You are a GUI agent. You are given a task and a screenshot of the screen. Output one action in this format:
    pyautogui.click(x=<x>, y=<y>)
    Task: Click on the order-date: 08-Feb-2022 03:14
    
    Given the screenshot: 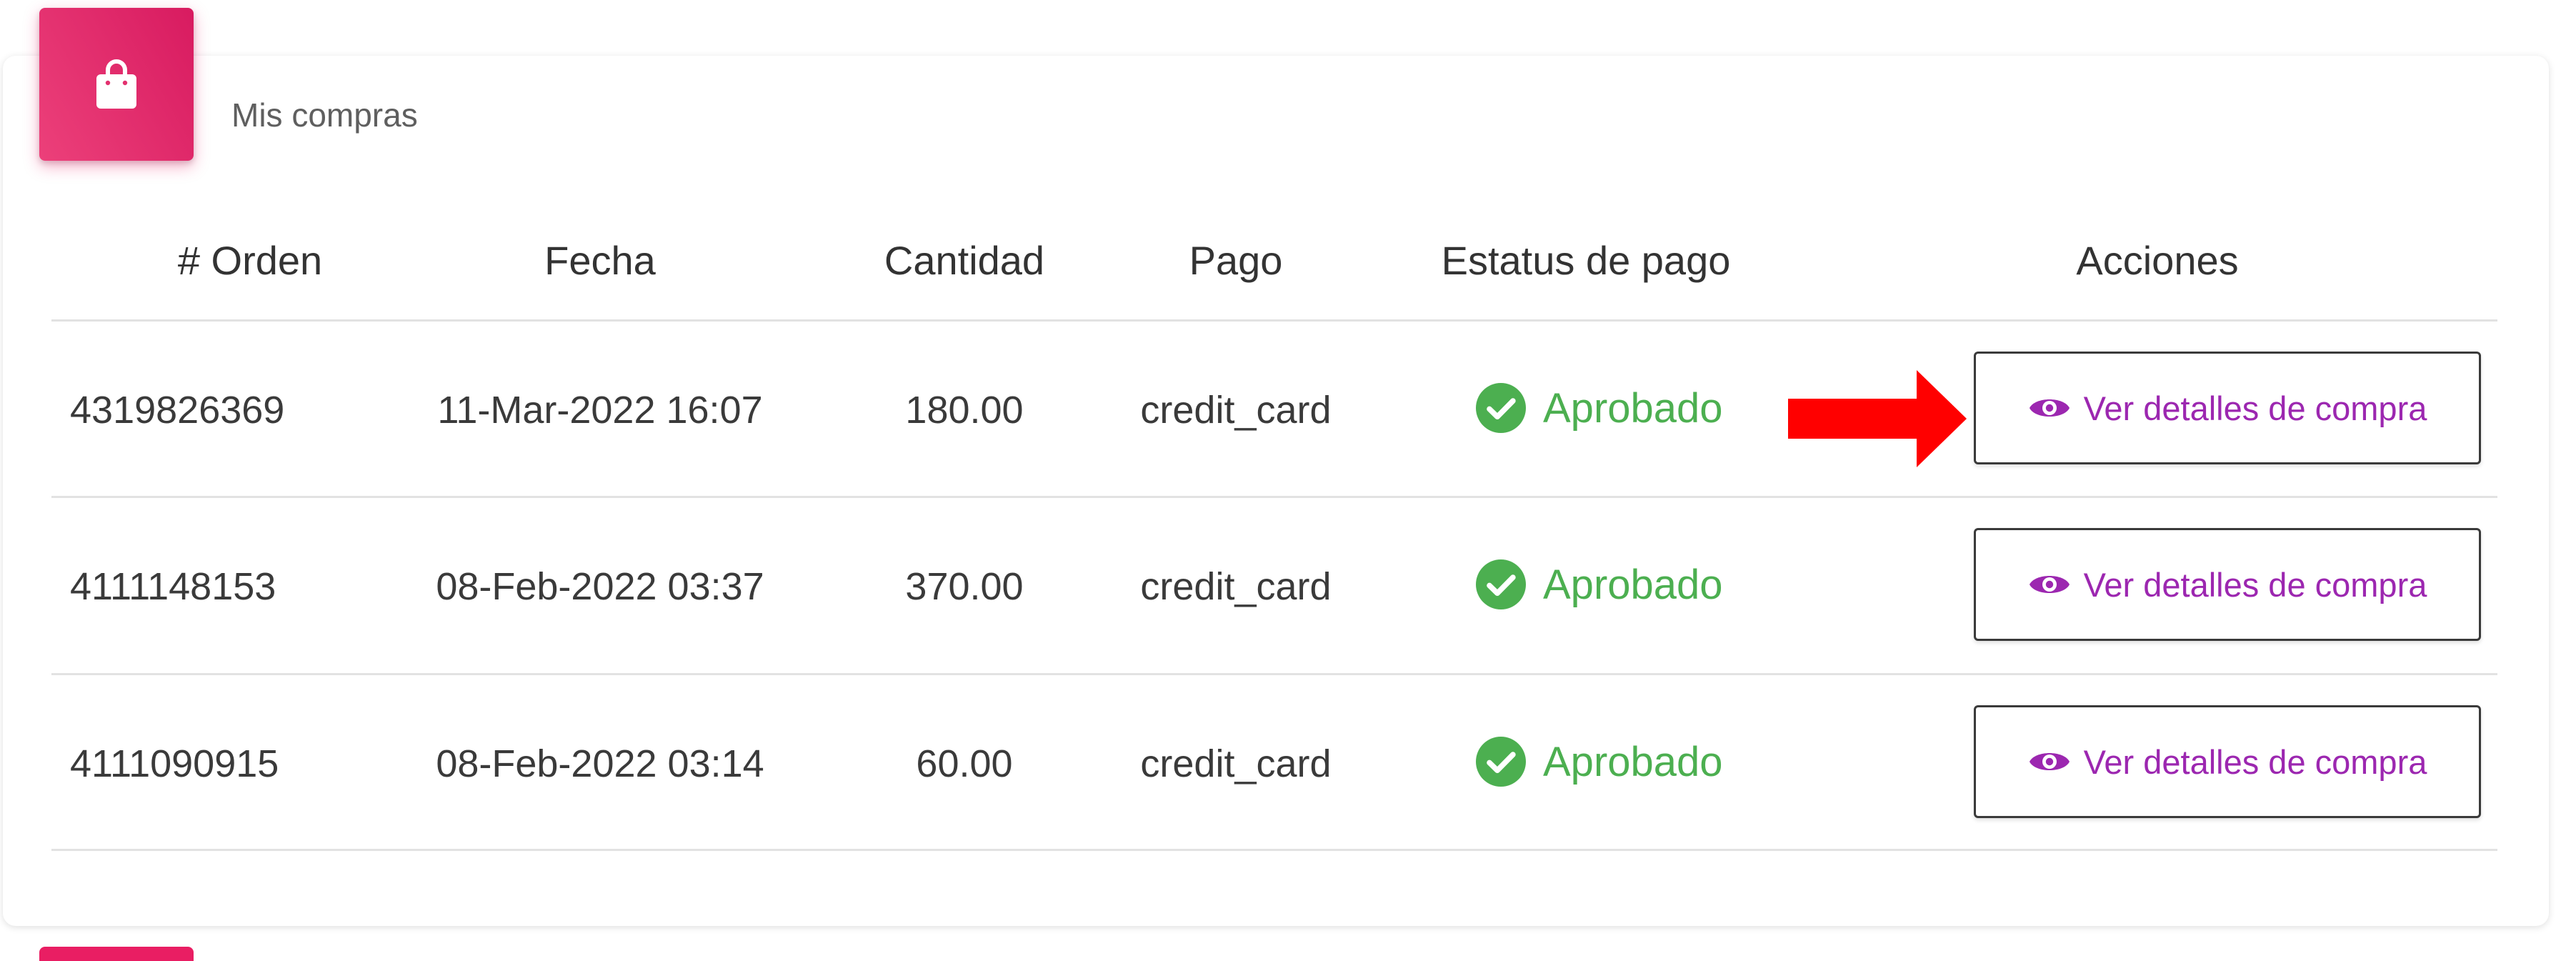 What is the action you would take?
    pyautogui.click(x=600, y=763)
    